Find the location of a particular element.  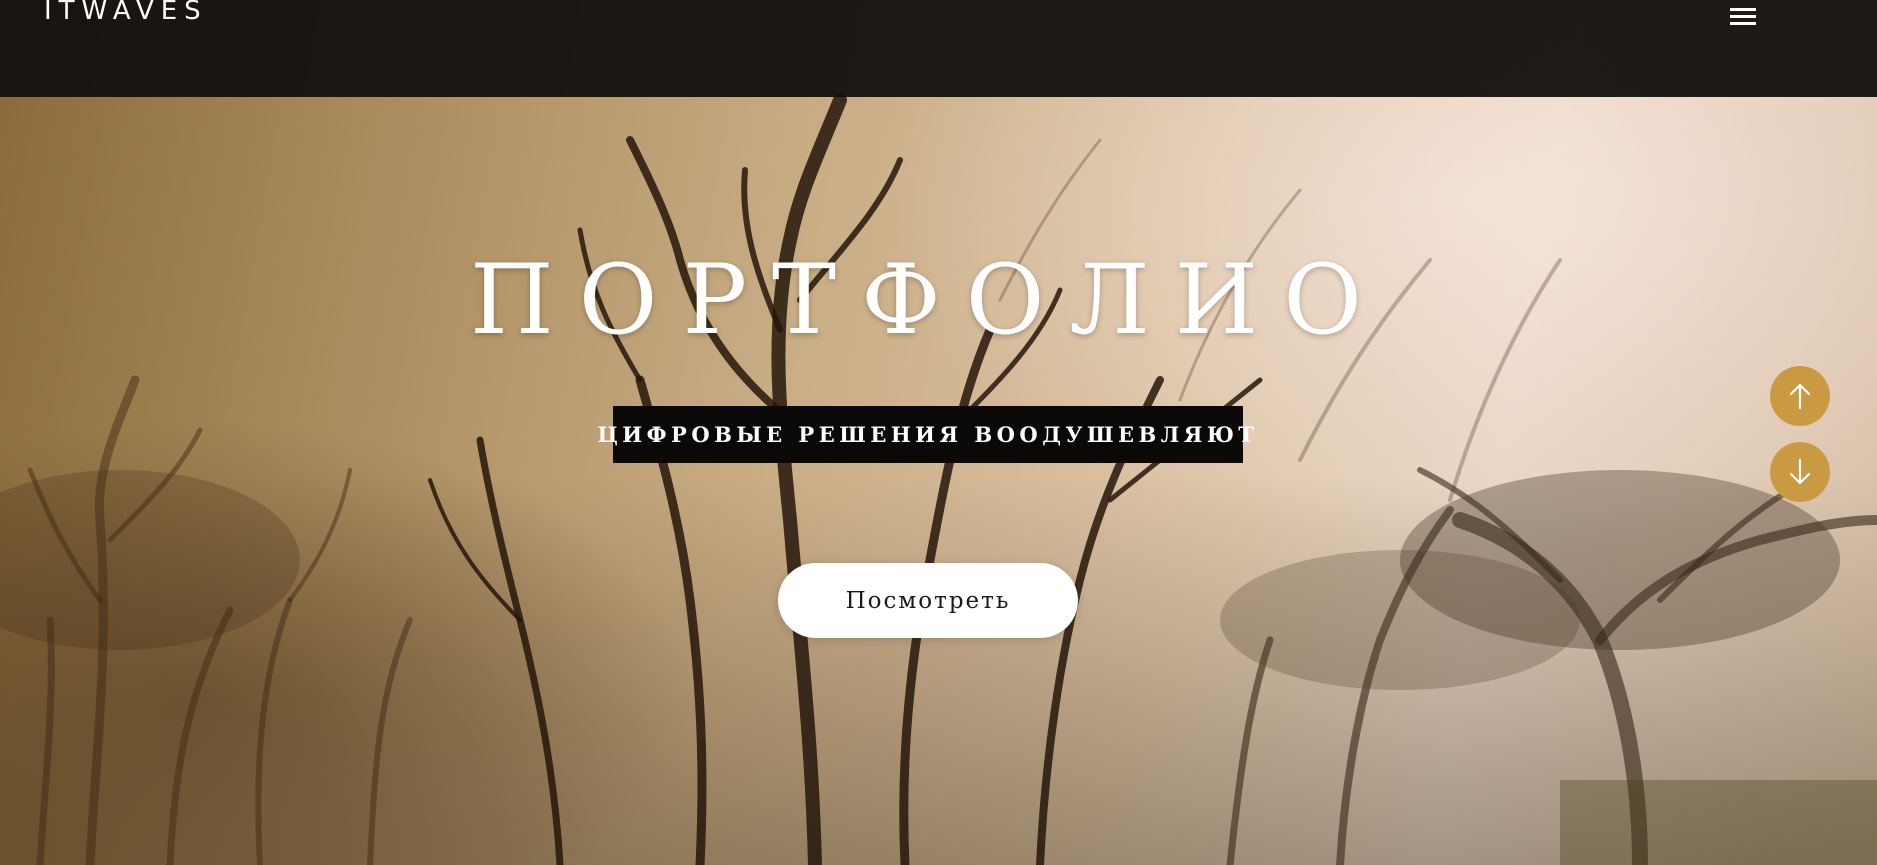

view-portfolio-label: Посмотреть is located at coordinates (928, 600).